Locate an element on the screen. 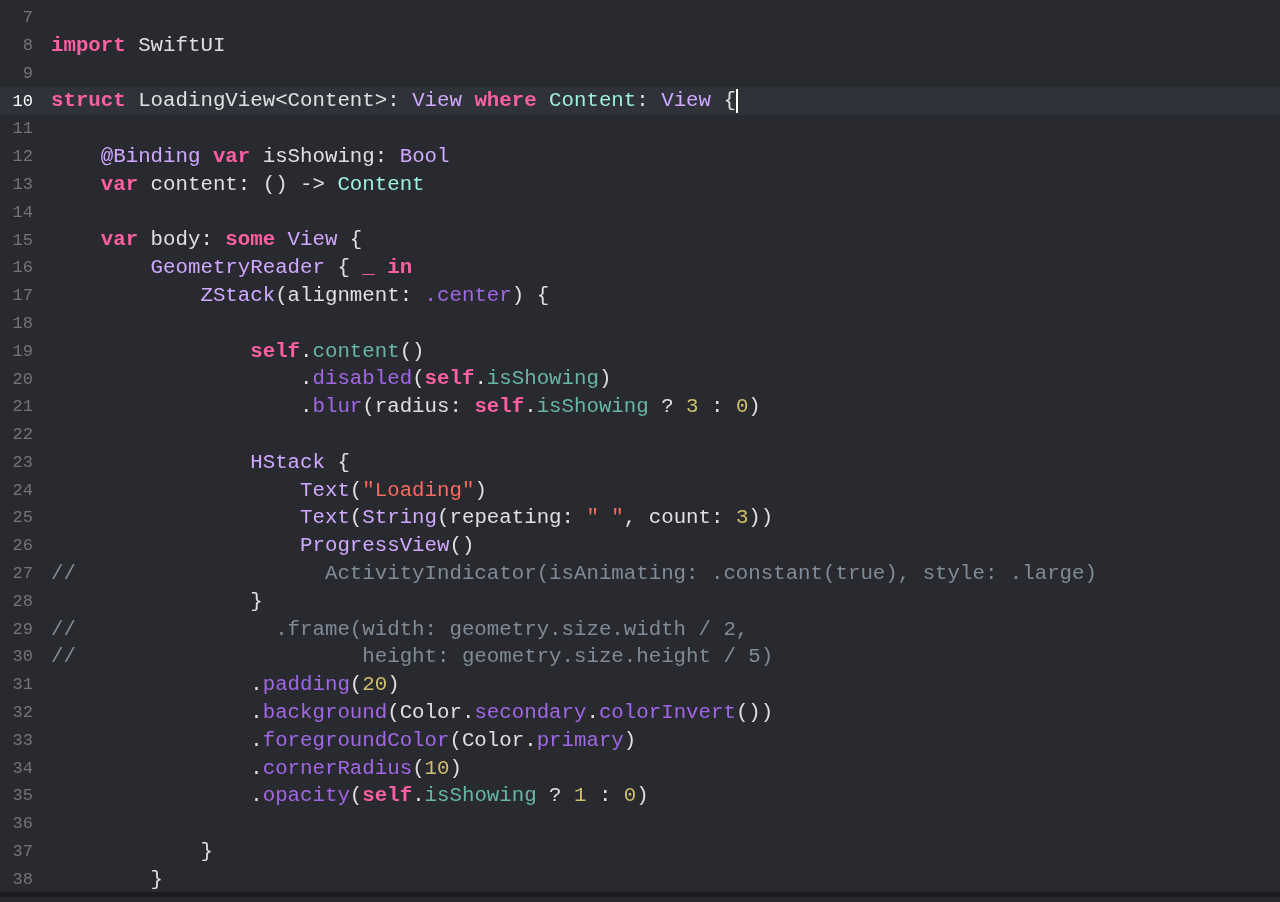 The height and width of the screenshot is (902, 1280). code-line: .cornerRadius(10) is located at coordinates (355, 768).